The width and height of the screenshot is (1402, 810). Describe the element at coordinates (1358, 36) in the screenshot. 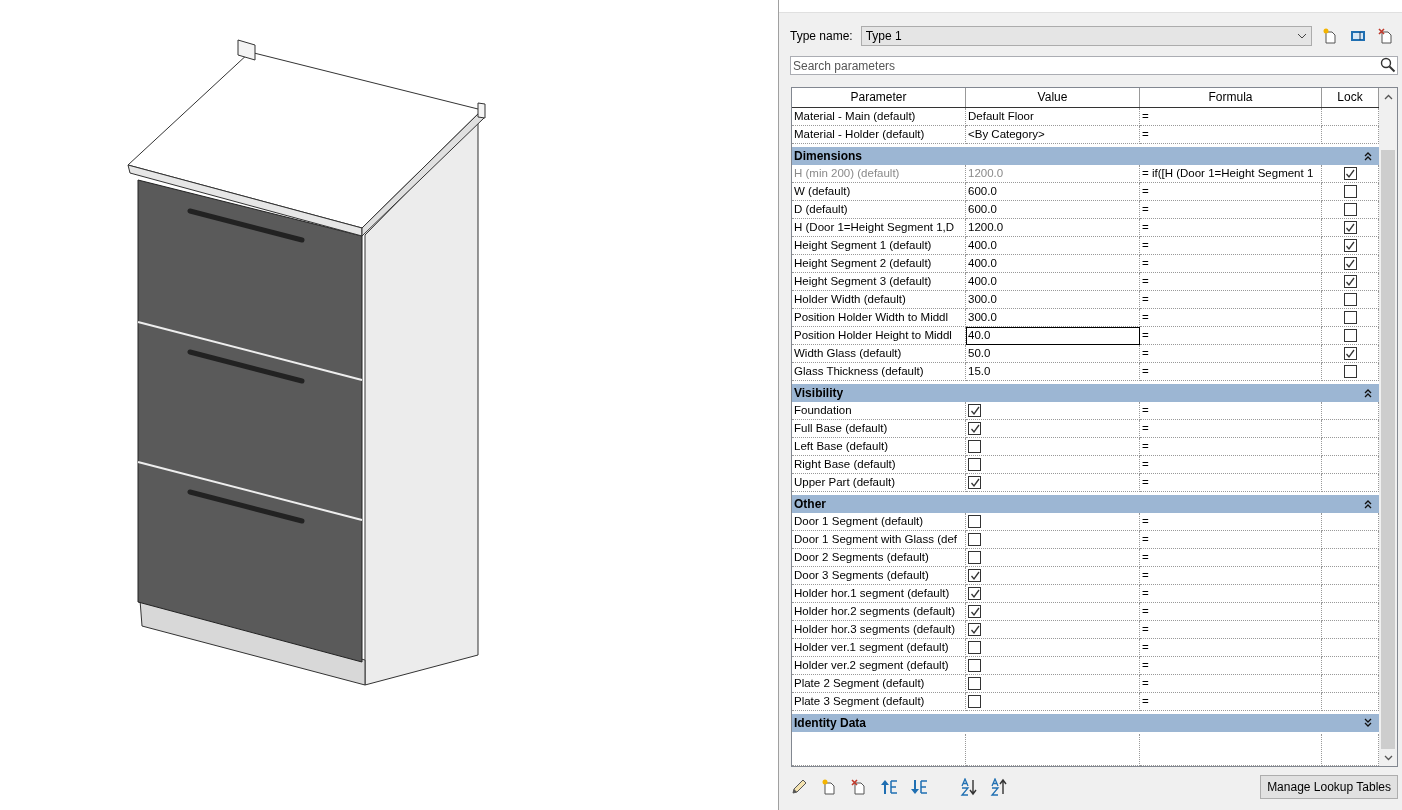

I see `text-box-icon` at that location.